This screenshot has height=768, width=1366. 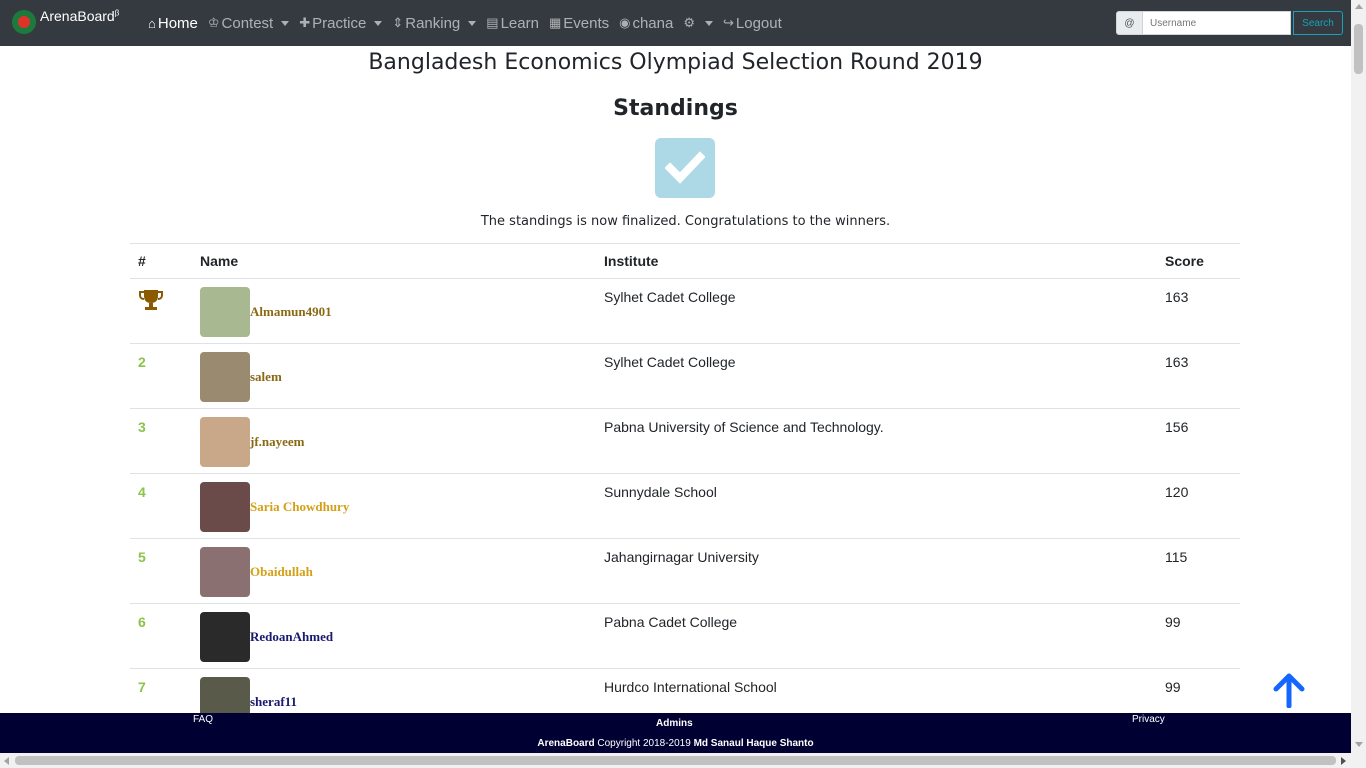 What do you see at coordinates (579, 23) in the screenshot?
I see `nav-events: ▦ Events` at bounding box center [579, 23].